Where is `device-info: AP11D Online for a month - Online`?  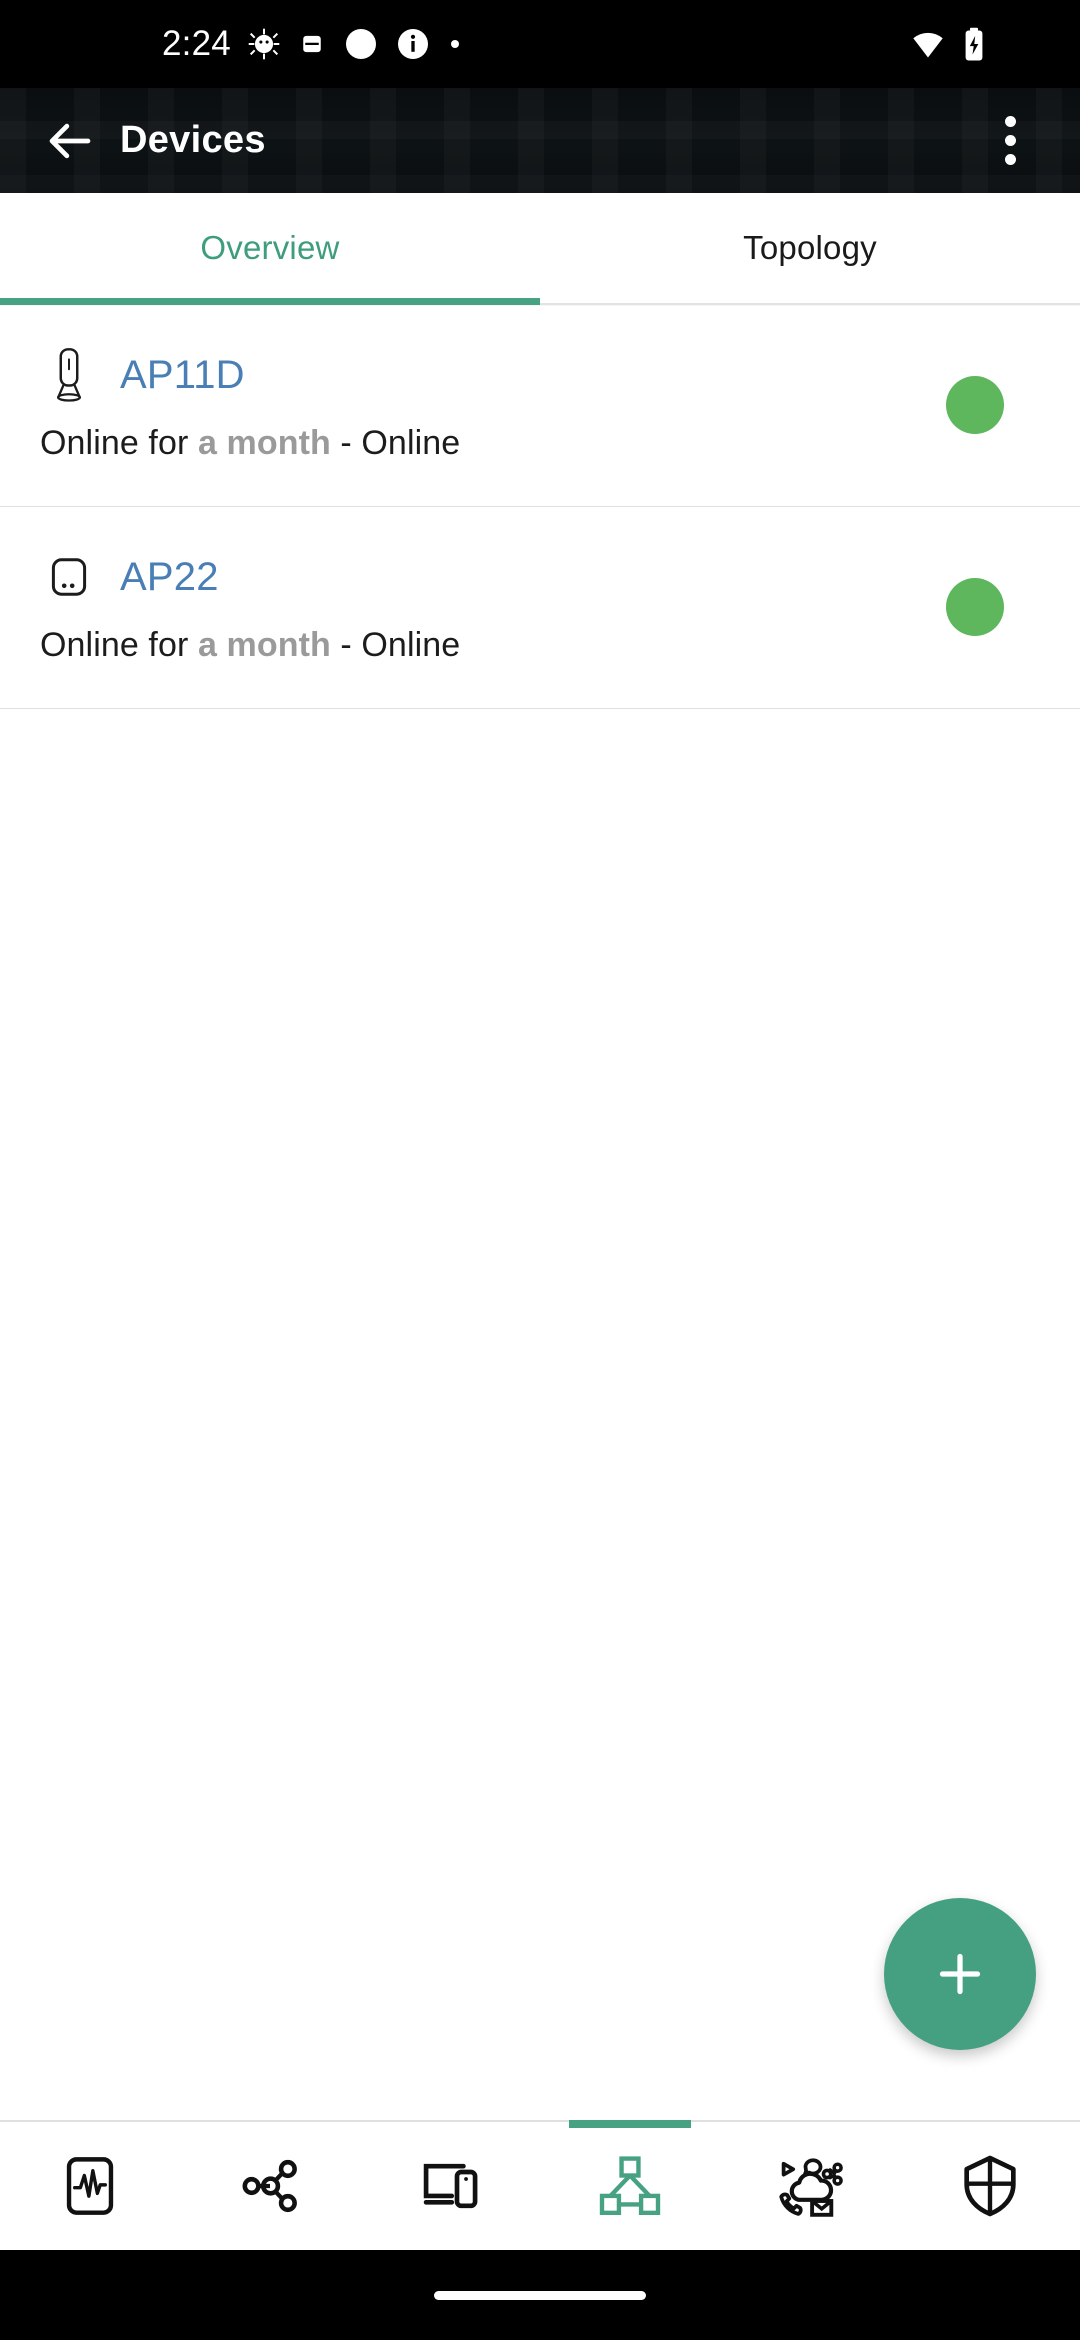
device-info: AP11D Online for a month - Online is located at coordinates (493, 404).